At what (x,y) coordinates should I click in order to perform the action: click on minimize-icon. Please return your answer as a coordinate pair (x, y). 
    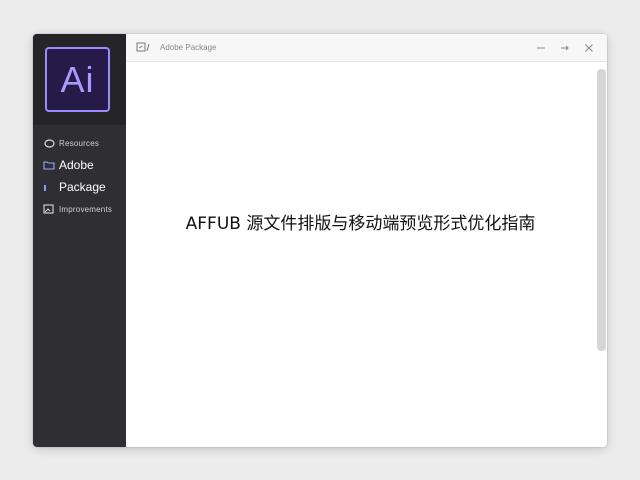
    Looking at the image, I should click on (541, 47).